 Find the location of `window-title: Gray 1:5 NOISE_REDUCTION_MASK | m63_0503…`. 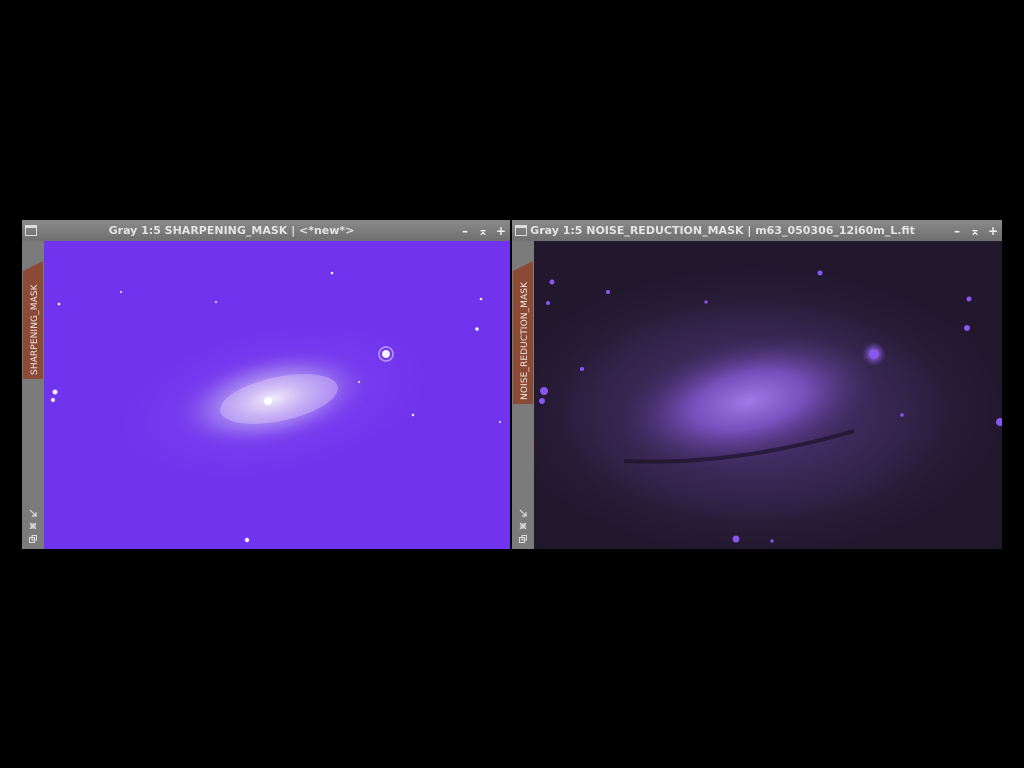

window-title: Gray 1:5 NOISE_REDUCTION_MASK | m63_0503… is located at coordinates (722, 230).